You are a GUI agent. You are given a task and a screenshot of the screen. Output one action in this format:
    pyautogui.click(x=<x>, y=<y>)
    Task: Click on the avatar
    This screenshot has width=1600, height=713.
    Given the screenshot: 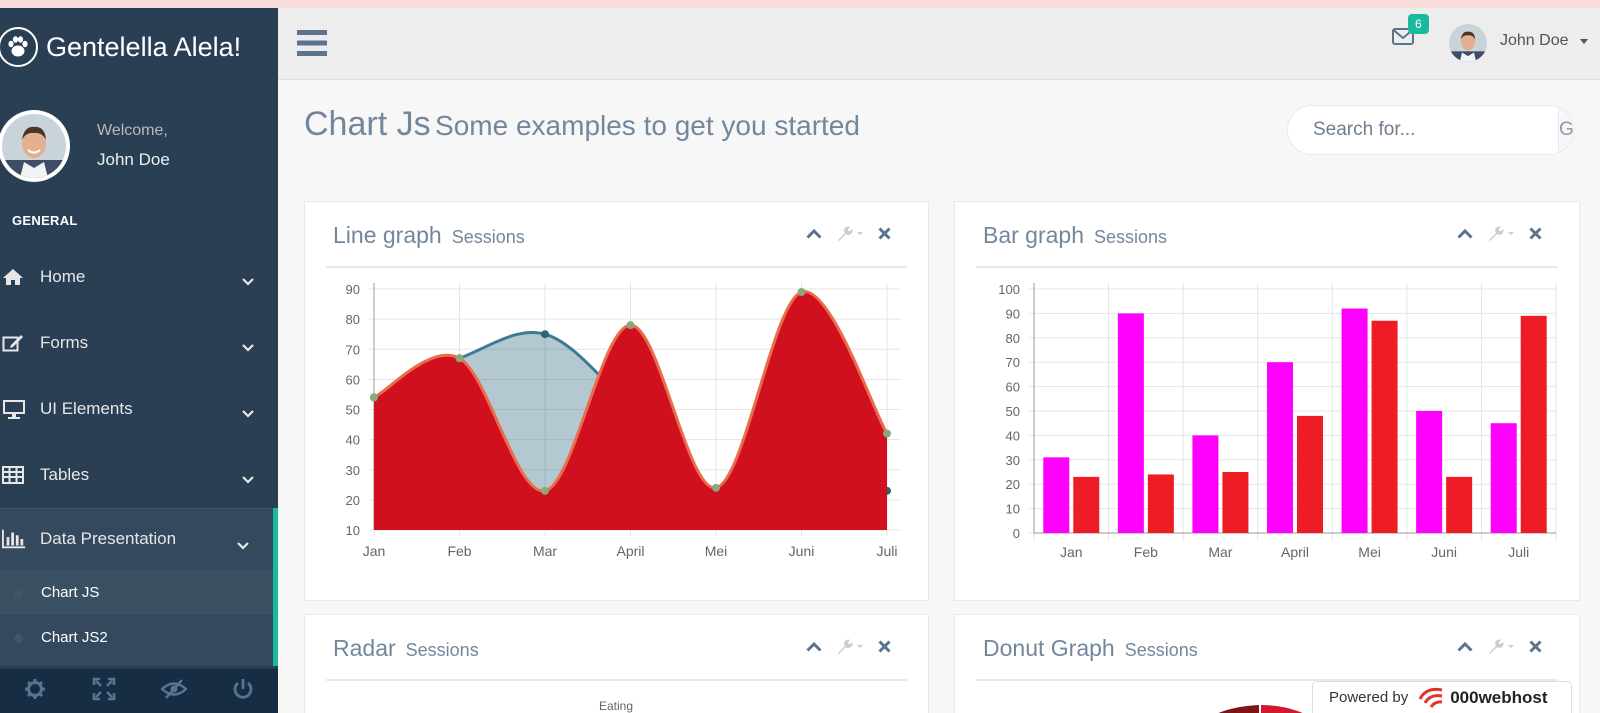 What is the action you would take?
    pyautogui.click(x=1468, y=43)
    